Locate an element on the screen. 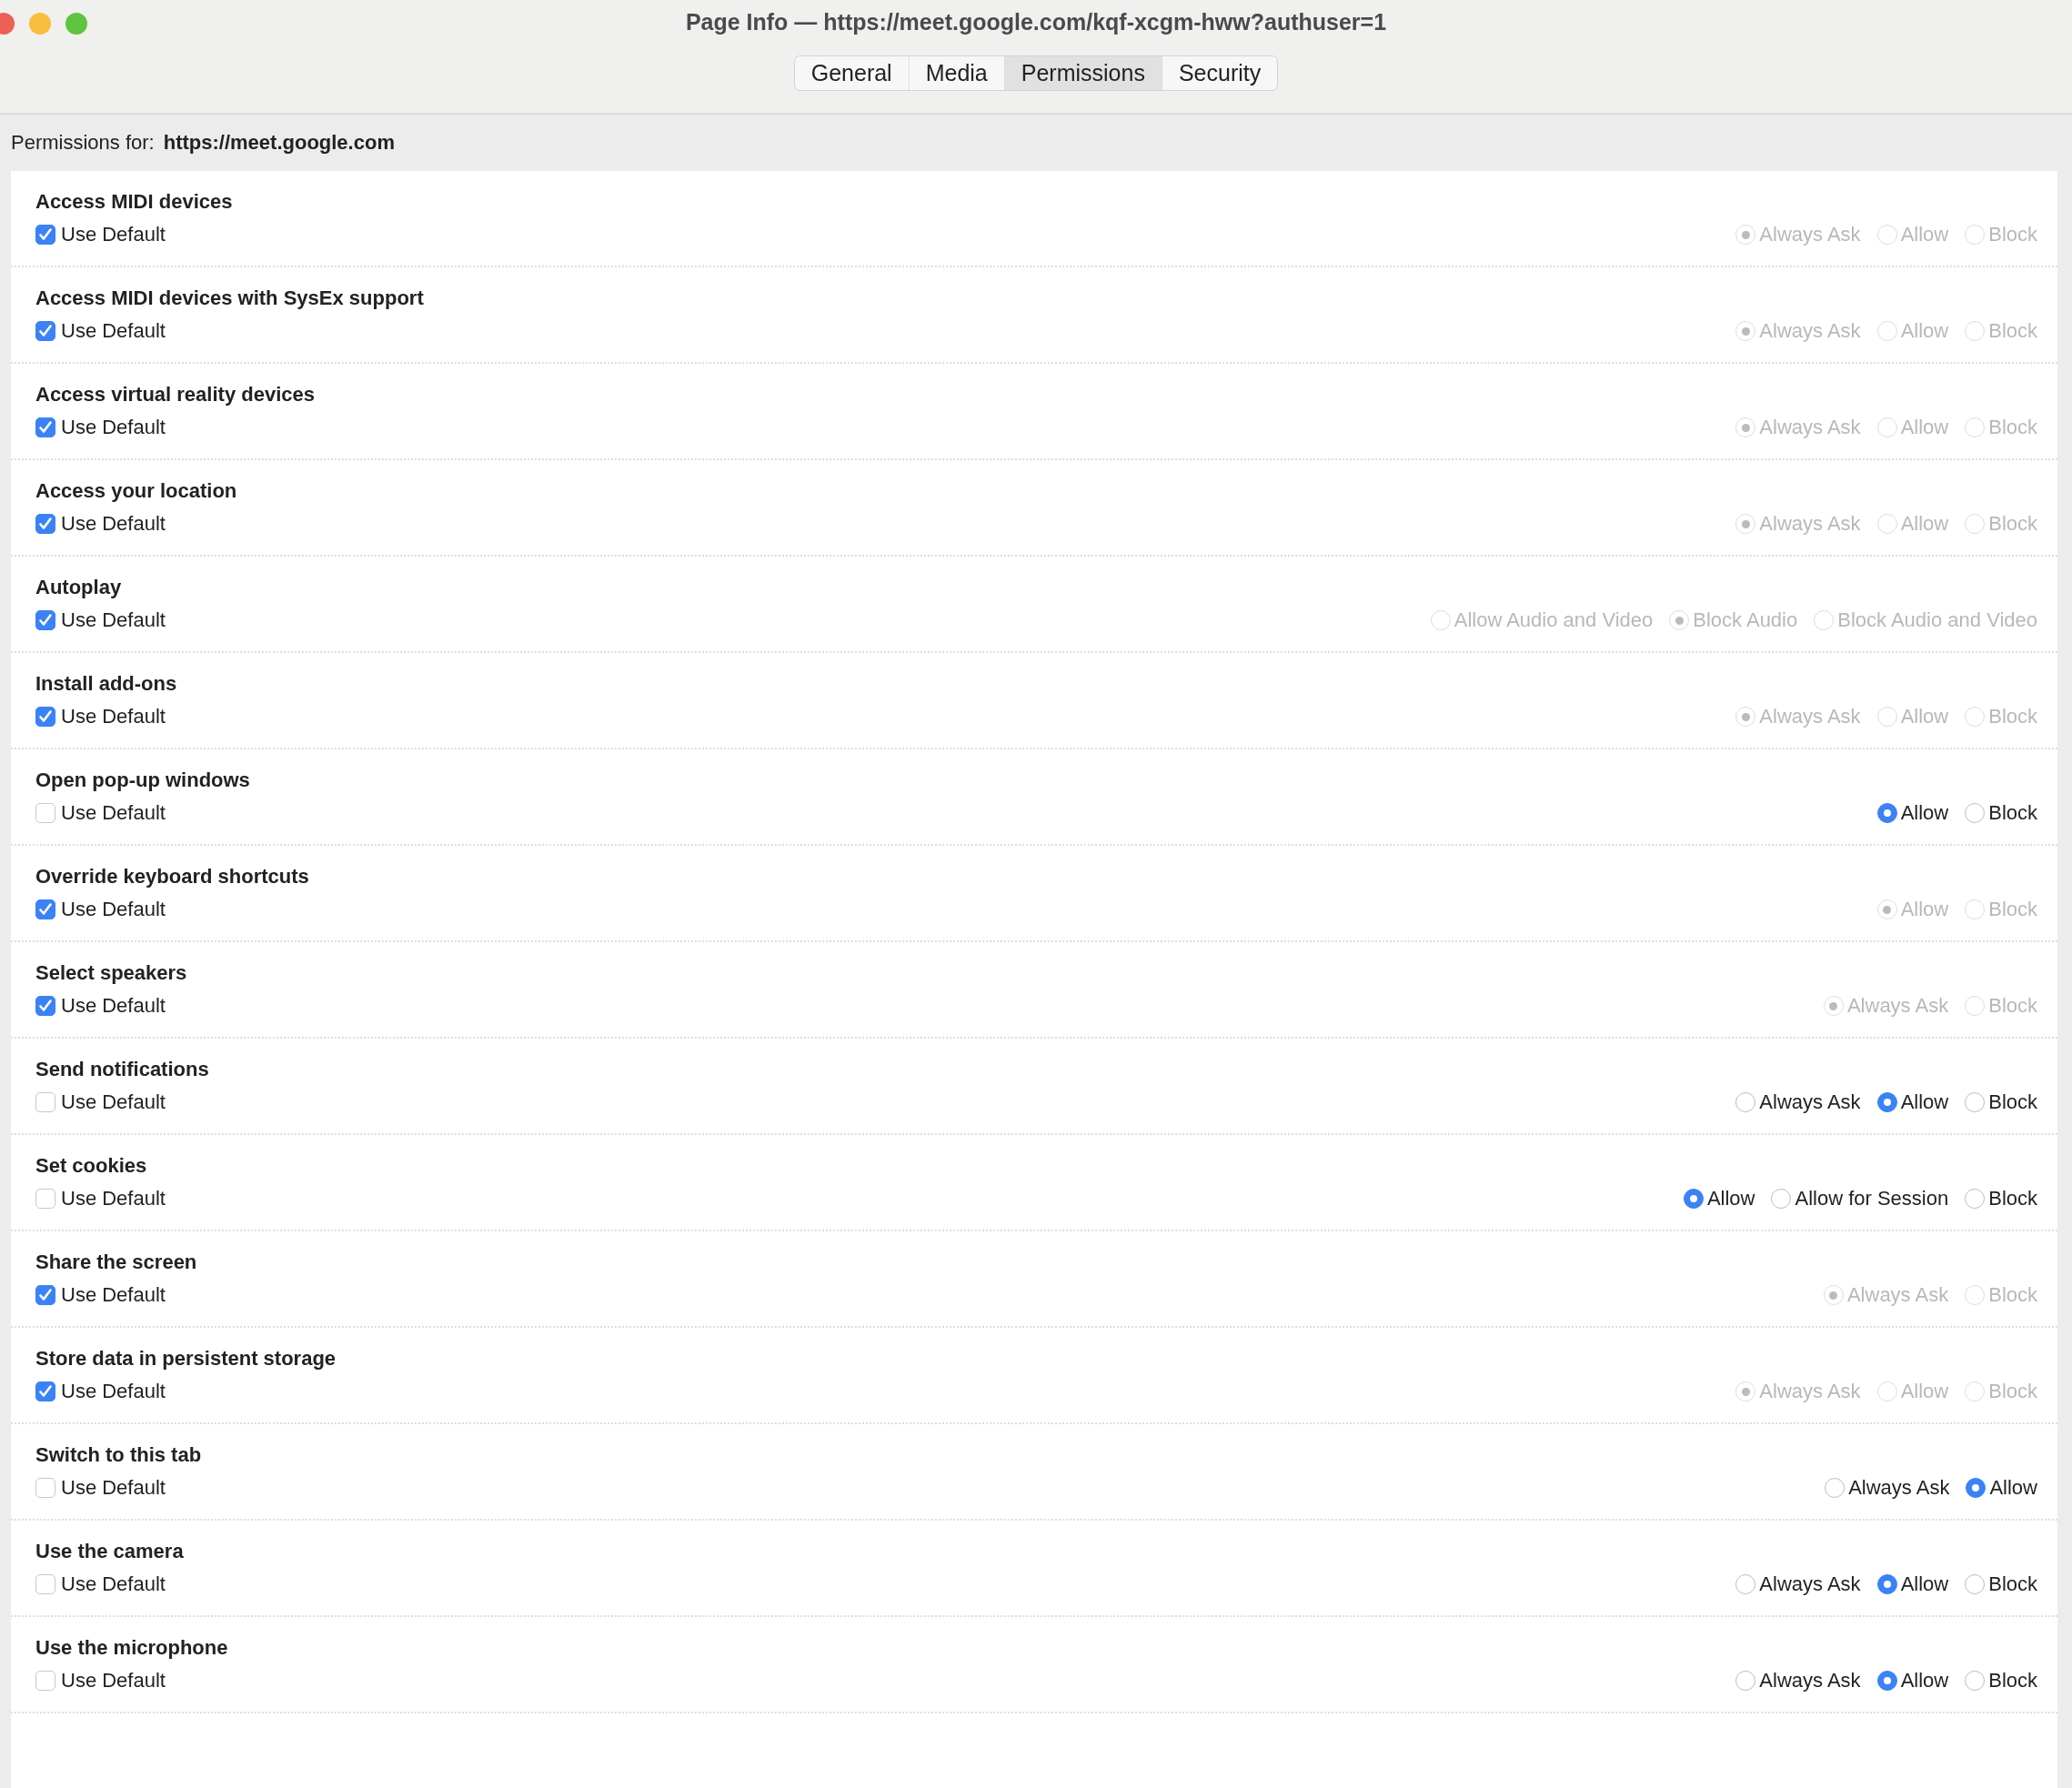 The height and width of the screenshot is (1788, 2072). permission-name: Select speakers is located at coordinates (111, 973).